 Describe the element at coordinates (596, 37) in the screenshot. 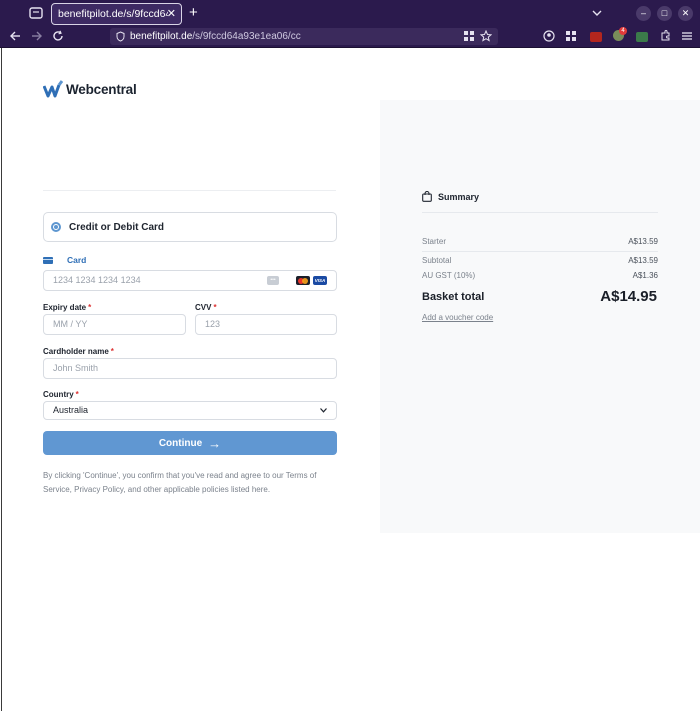

I see `extension-red-icon` at that location.